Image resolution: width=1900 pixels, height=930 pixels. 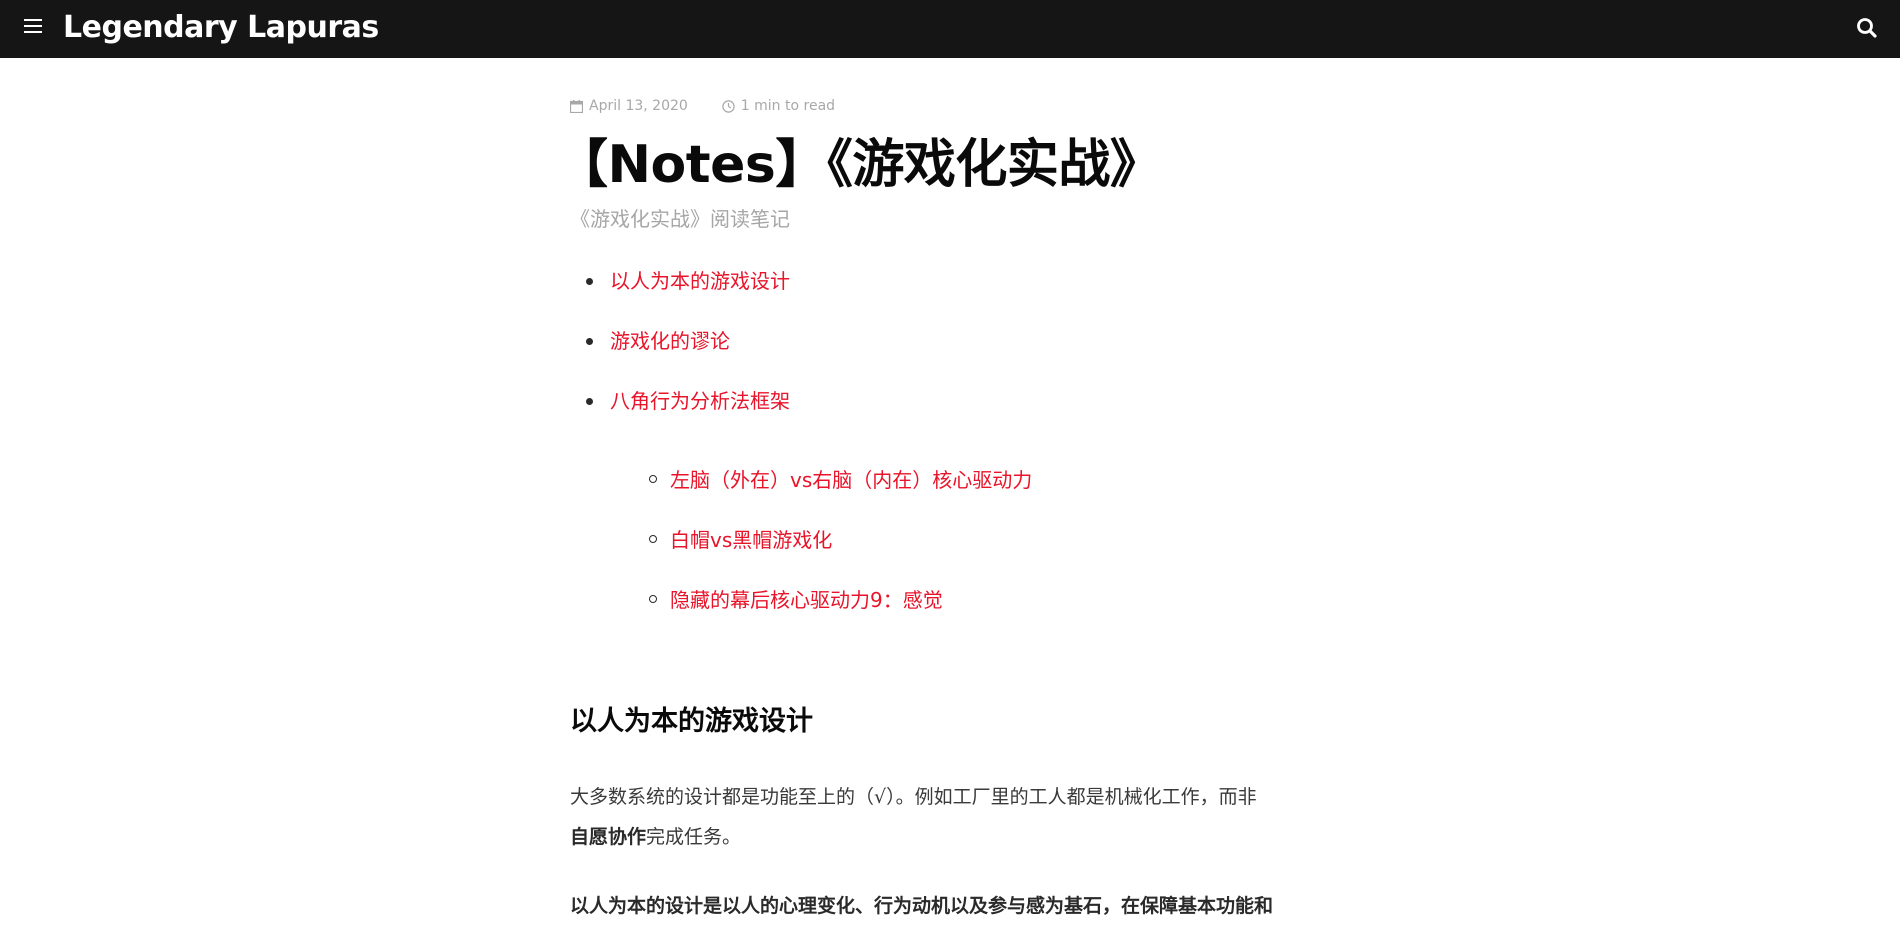 I want to click on toc-link-hidden-core-drive: 隐藏的幕后核心驱动力9：感觉, so click(x=806, y=600).